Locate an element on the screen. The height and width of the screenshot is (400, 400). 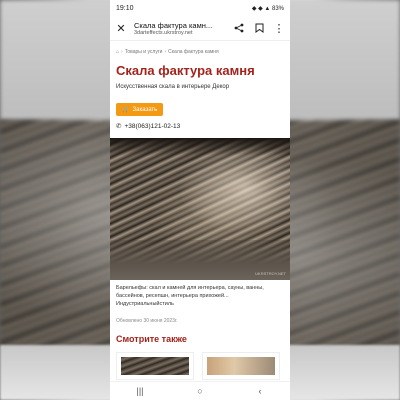
status-bar: 19:10 ◆ ◆ ▲ 83% is located at coordinates (200, 8).